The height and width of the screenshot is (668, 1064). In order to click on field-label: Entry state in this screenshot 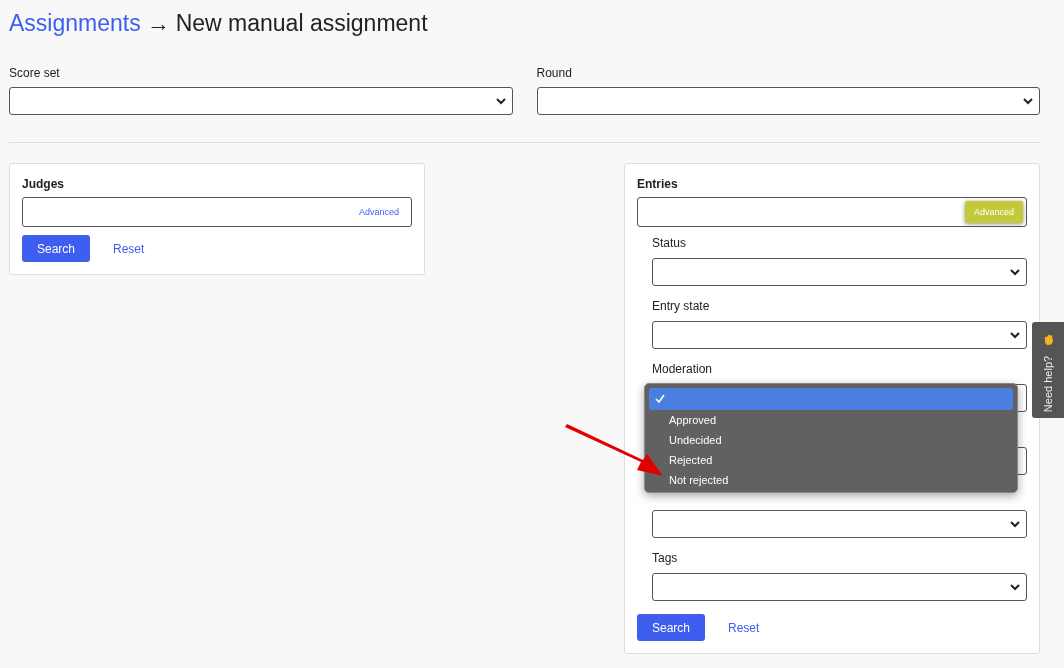, I will do `click(681, 306)`.